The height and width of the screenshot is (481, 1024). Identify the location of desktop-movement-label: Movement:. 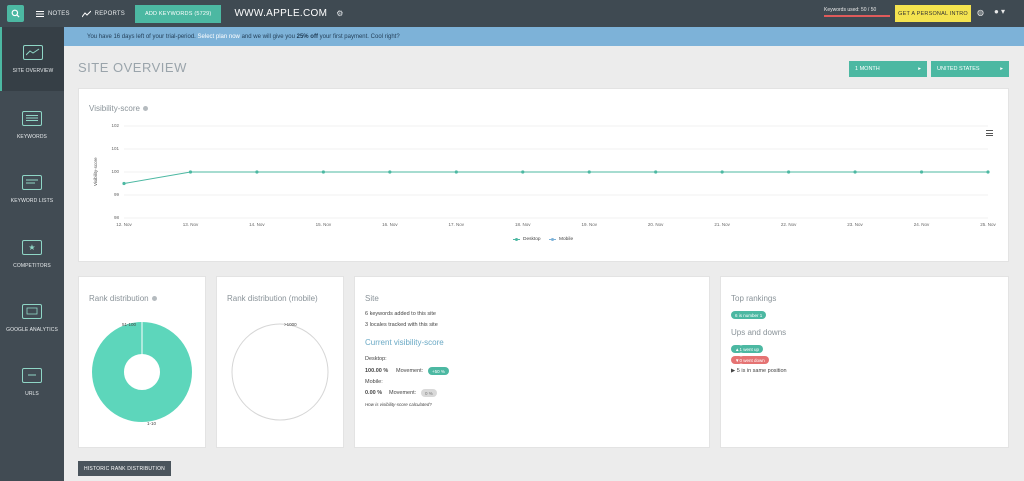
(410, 371).